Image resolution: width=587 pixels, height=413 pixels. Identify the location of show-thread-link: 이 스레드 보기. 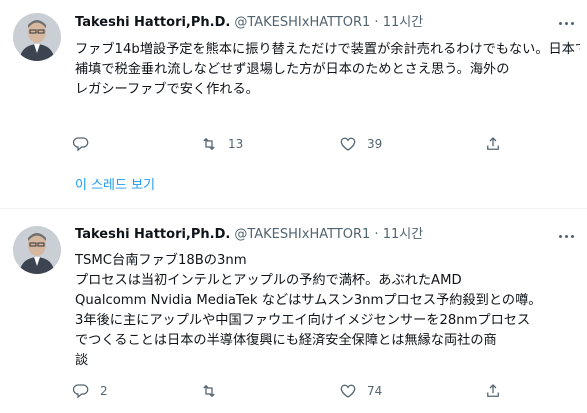
(293, 179).